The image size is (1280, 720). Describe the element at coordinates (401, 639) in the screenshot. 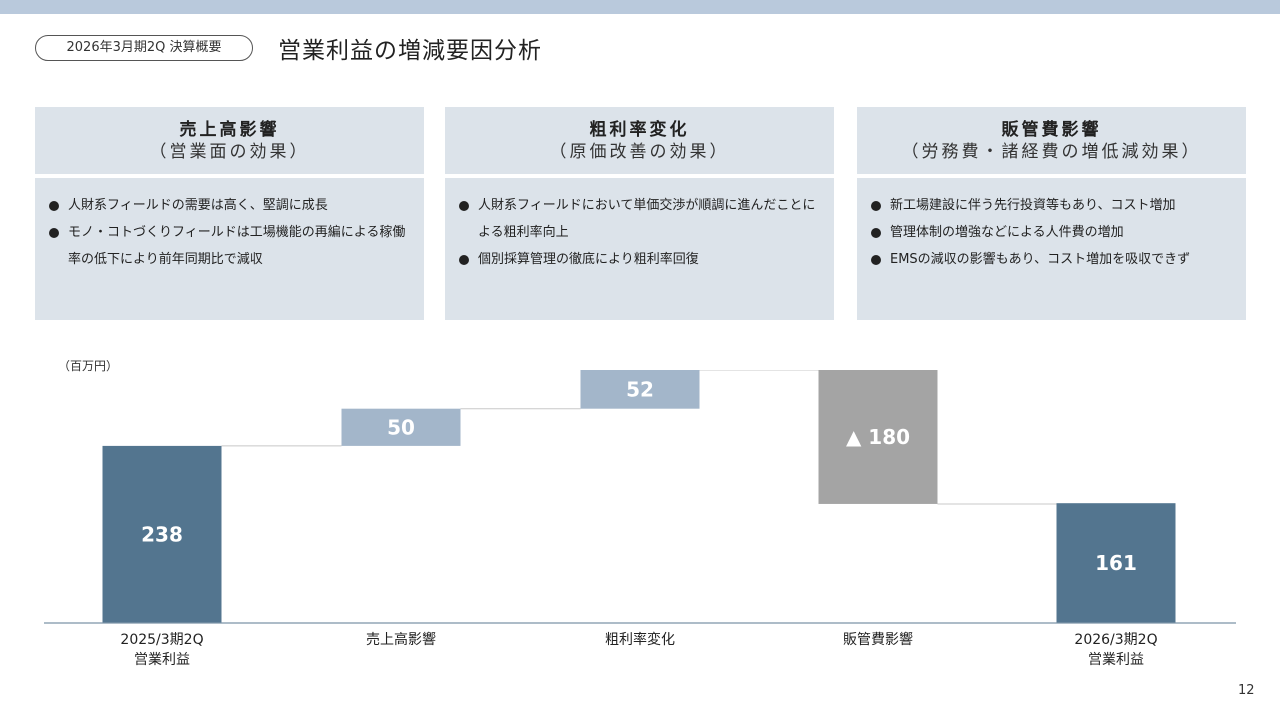

I see `category-label: 売上高影響` at that location.